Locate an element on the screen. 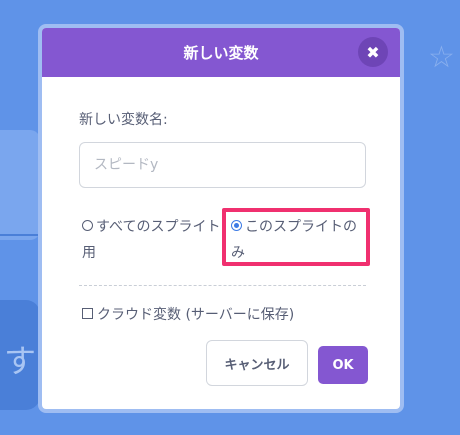 The width and height of the screenshot is (460, 435). variable-name-label: 新しい変数名: is located at coordinates (123, 120).